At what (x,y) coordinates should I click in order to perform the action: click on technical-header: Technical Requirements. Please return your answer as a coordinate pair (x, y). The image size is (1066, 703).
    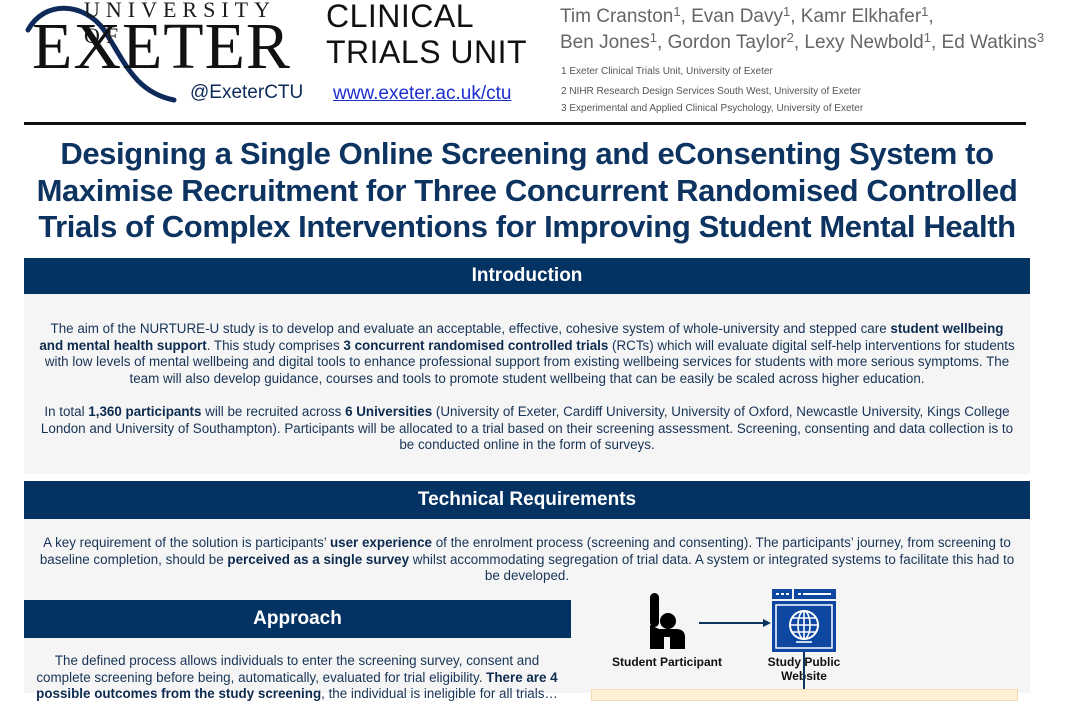
    Looking at the image, I should click on (527, 500).